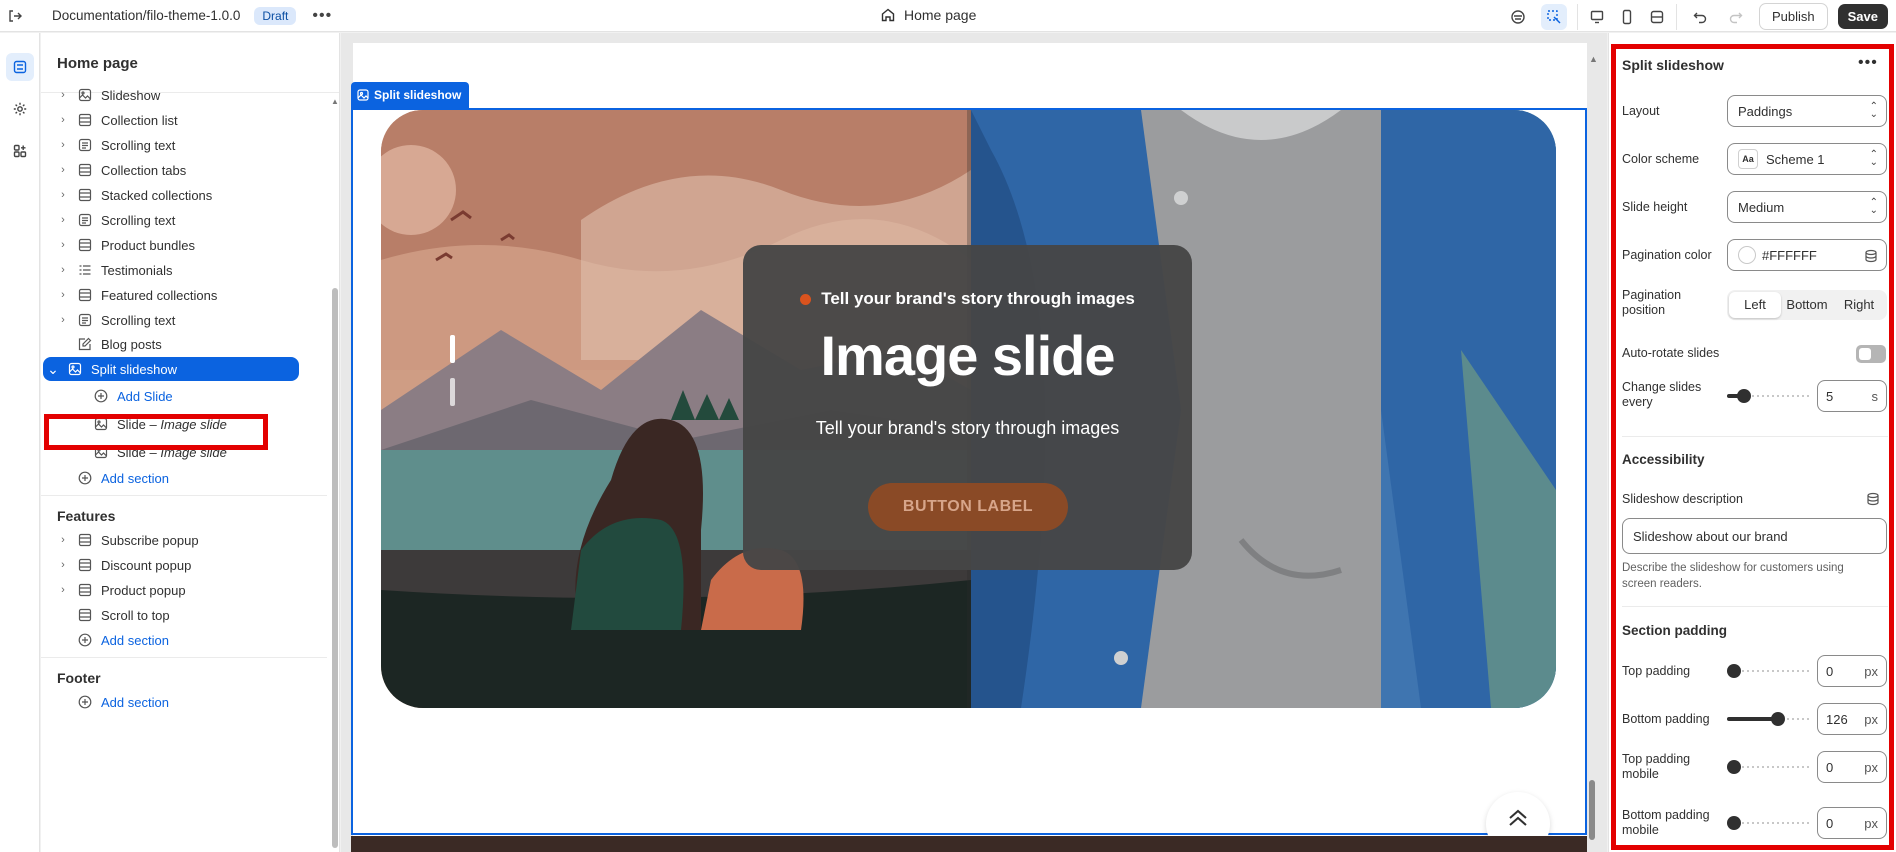 The image size is (1896, 852). I want to click on more-actions-icon: •••, so click(322, 16).